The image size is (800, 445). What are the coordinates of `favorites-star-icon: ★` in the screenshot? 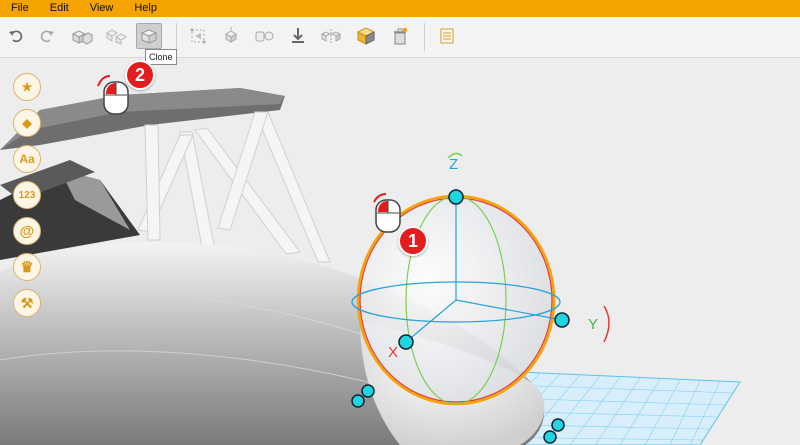 It's located at (27, 87).